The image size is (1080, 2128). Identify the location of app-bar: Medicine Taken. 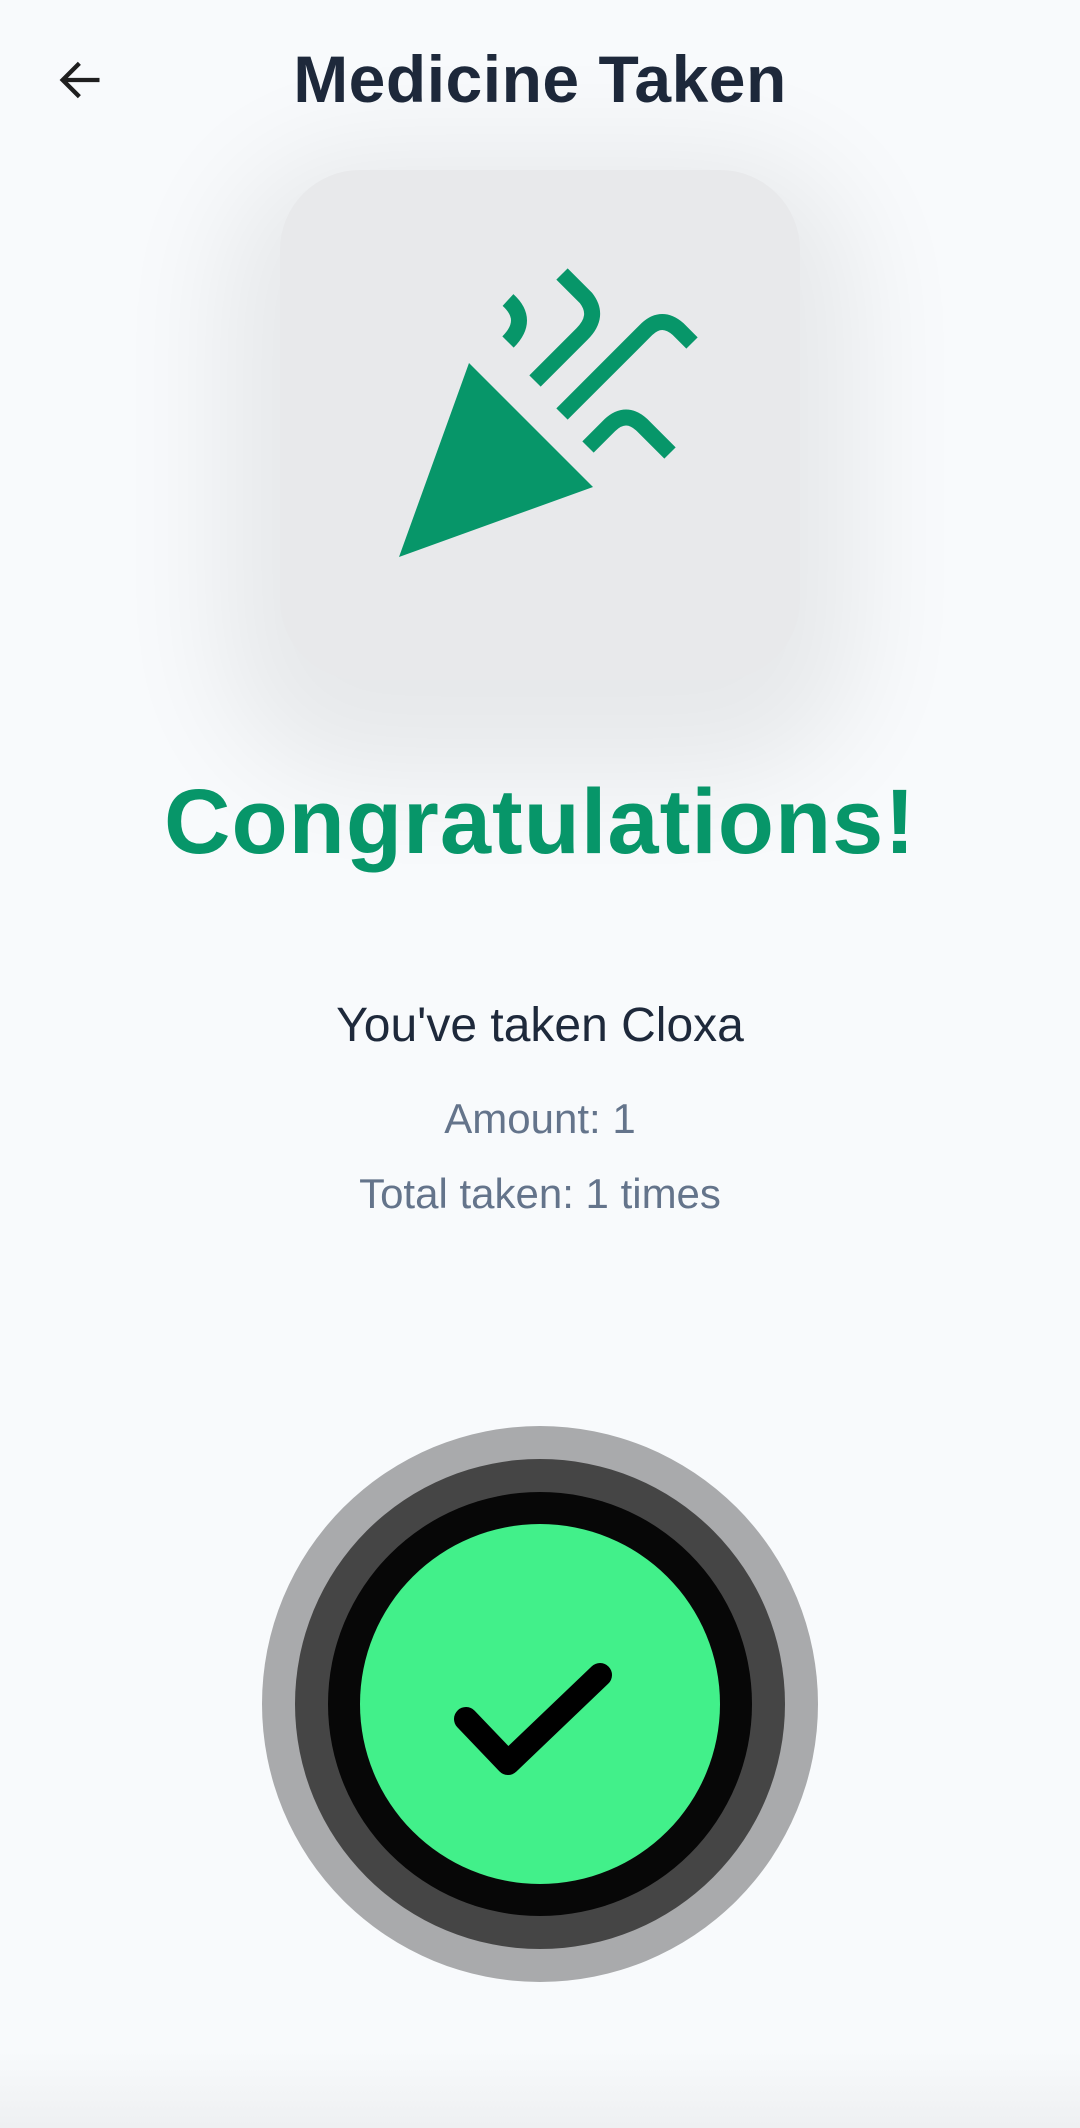
(540, 79).